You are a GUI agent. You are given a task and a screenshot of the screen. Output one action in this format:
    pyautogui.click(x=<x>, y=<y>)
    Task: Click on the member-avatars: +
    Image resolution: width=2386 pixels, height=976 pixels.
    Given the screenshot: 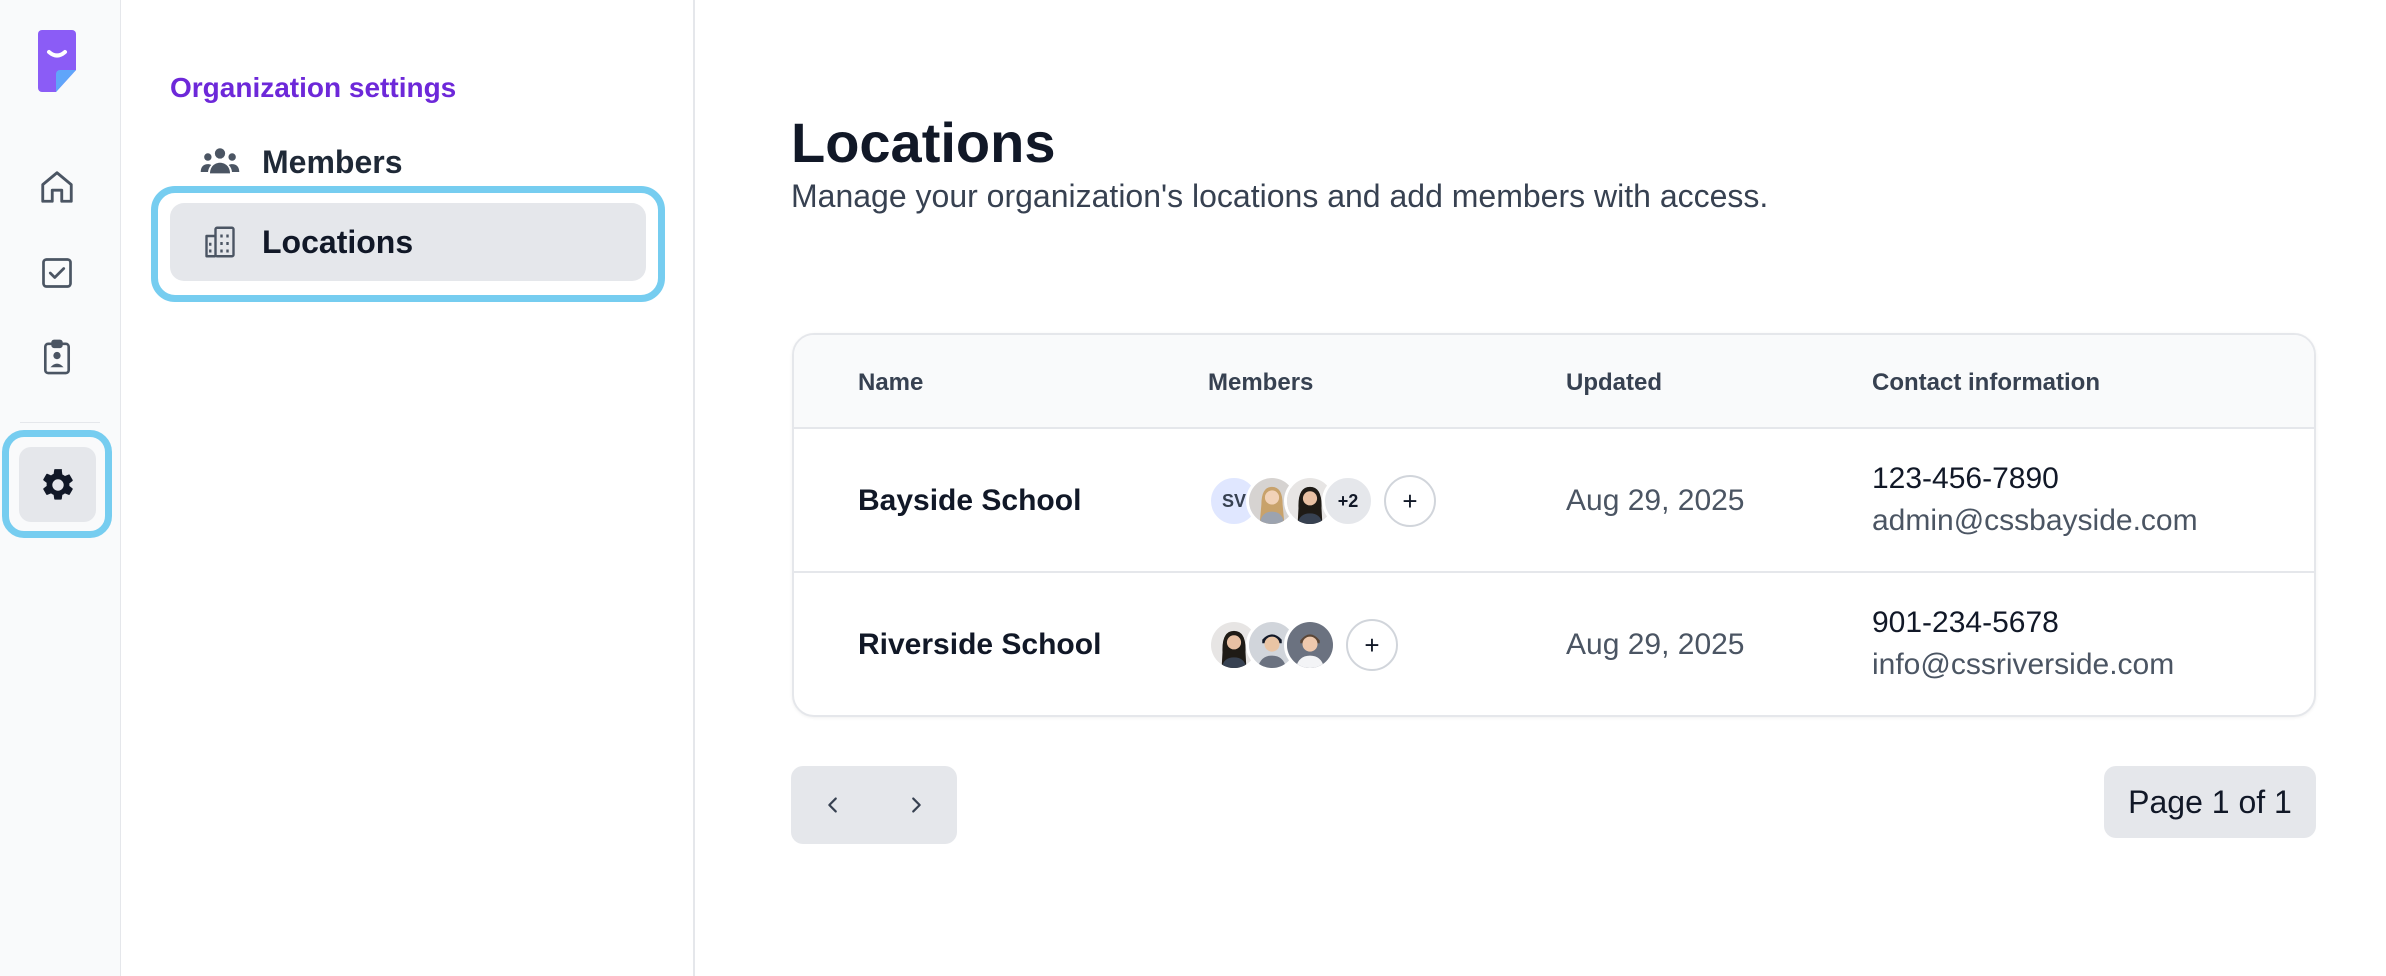 What is the action you would take?
    pyautogui.click(x=1303, y=645)
    